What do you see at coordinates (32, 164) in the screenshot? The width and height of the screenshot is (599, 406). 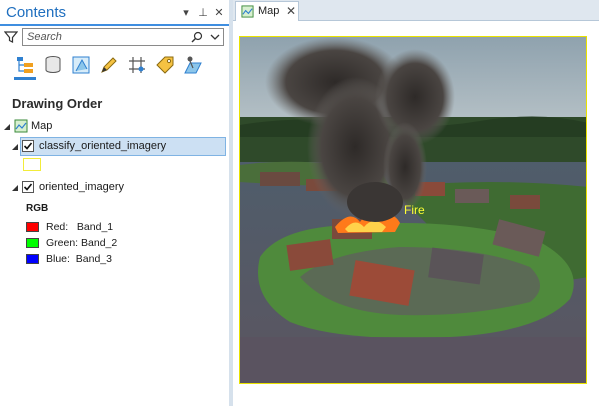 I see `layer-symbol-swatch` at bounding box center [32, 164].